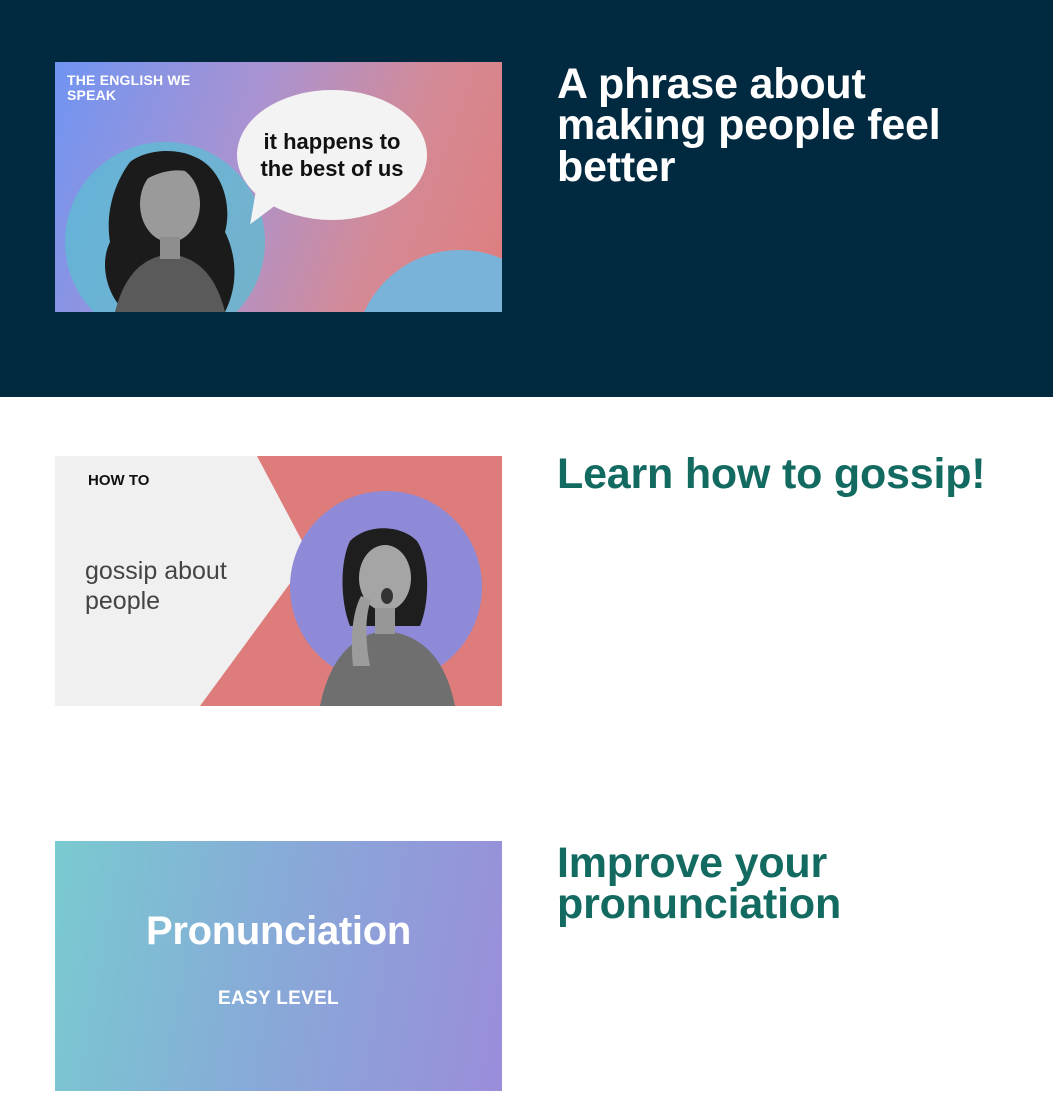 The height and width of the screenshot is (1102, 1053). What do you see at coordinates (278, 581) in the screenshot?
I see `thumbnail-how-to-gossip: HOW TO gossip about people` at bounding box center [278, 581].